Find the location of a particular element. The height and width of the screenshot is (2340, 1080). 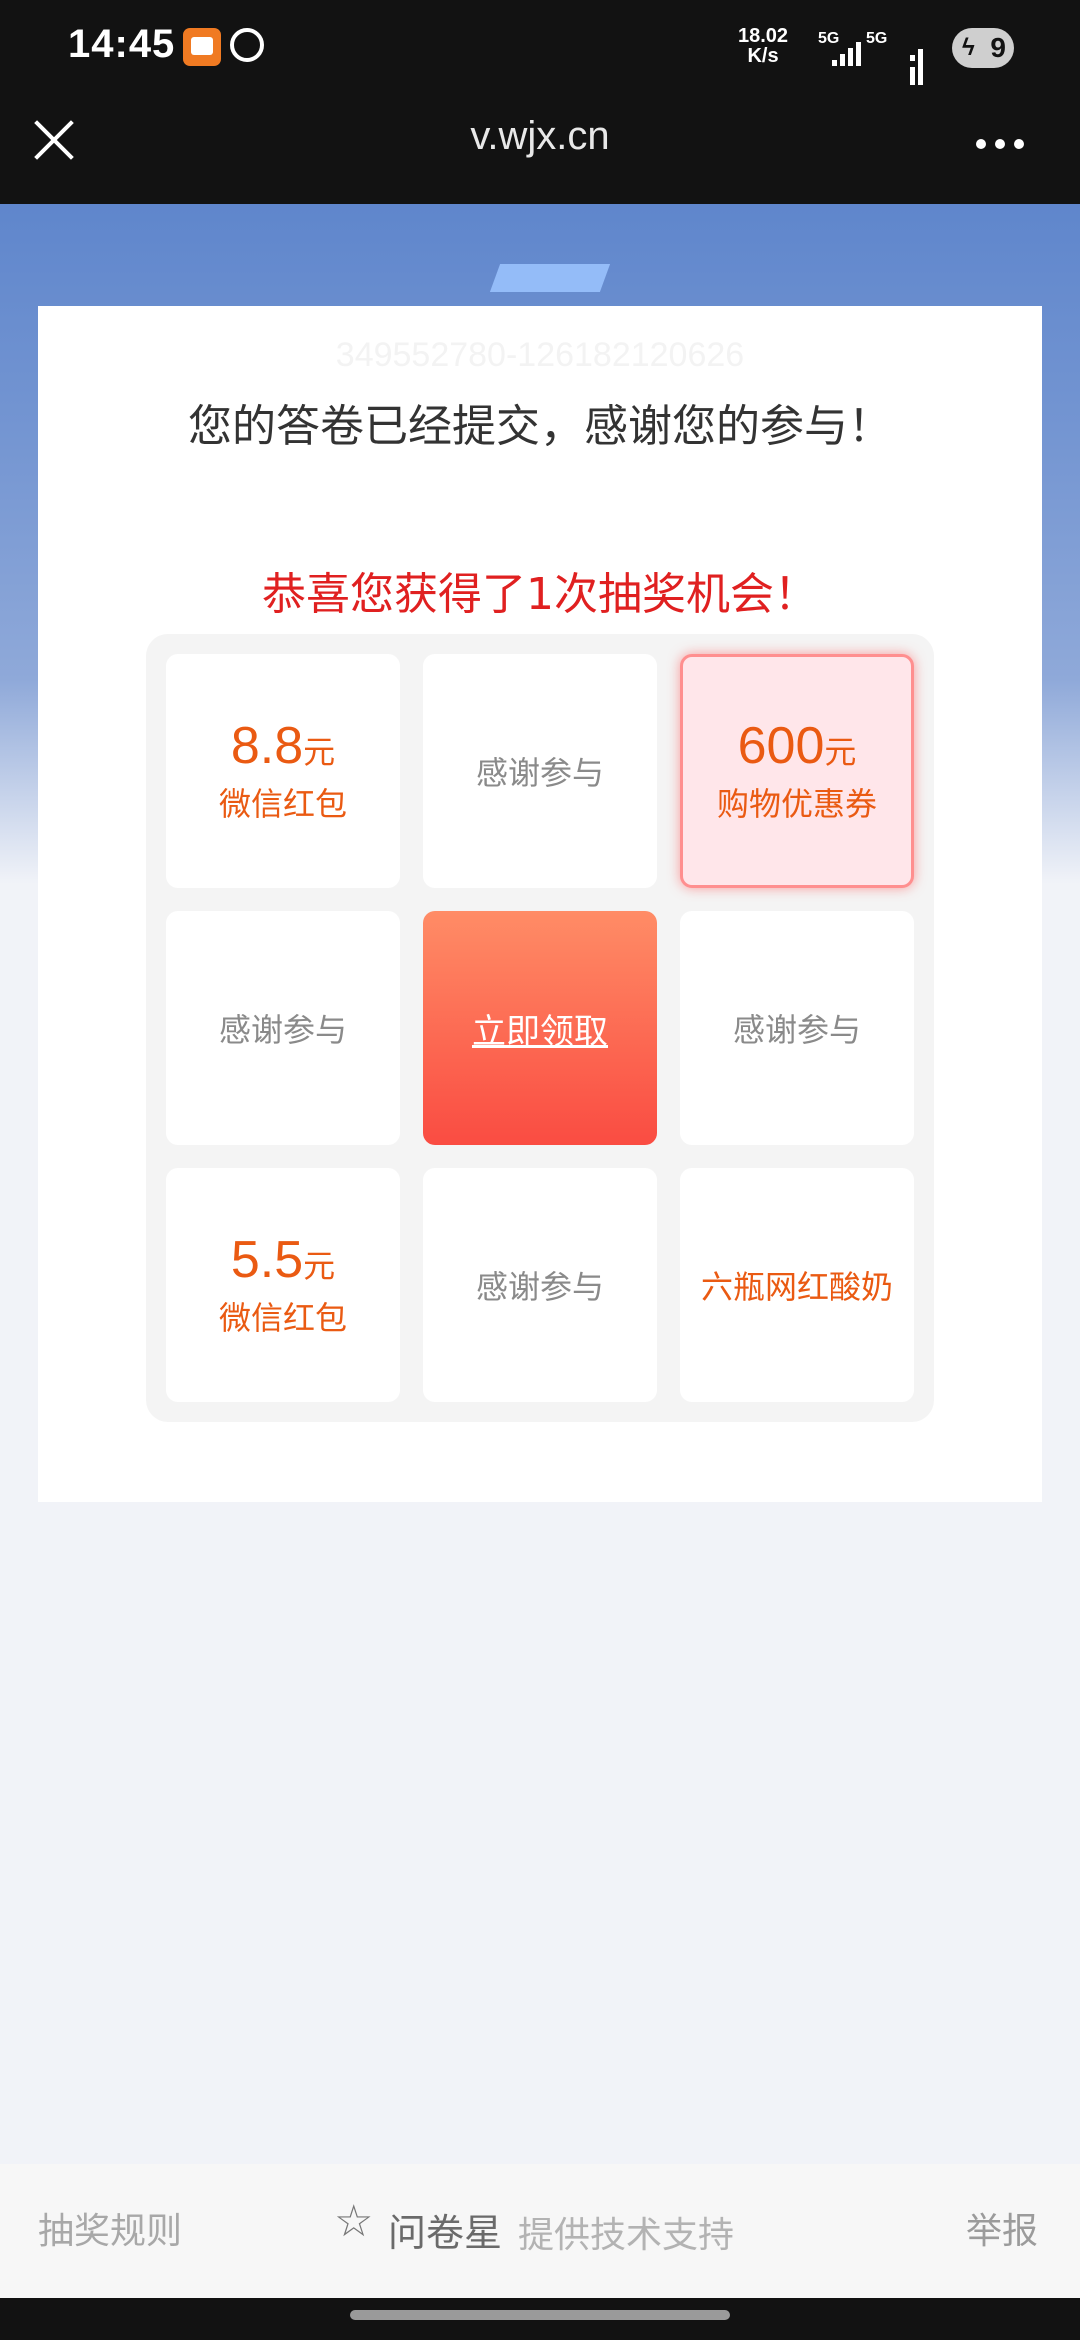

prize-amount-value: 600 is located at coordinates (781, 746).